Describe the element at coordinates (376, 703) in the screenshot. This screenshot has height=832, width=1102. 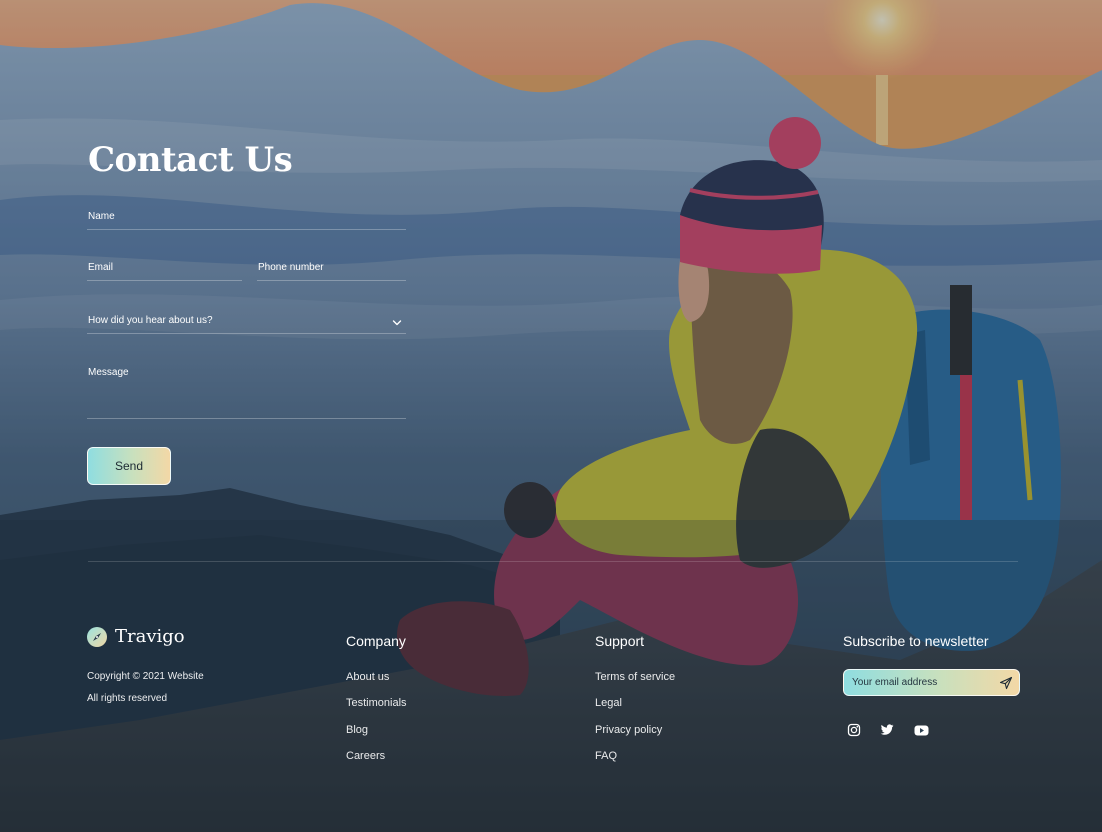
I see `link-testimonials: Testimonials` at that location.